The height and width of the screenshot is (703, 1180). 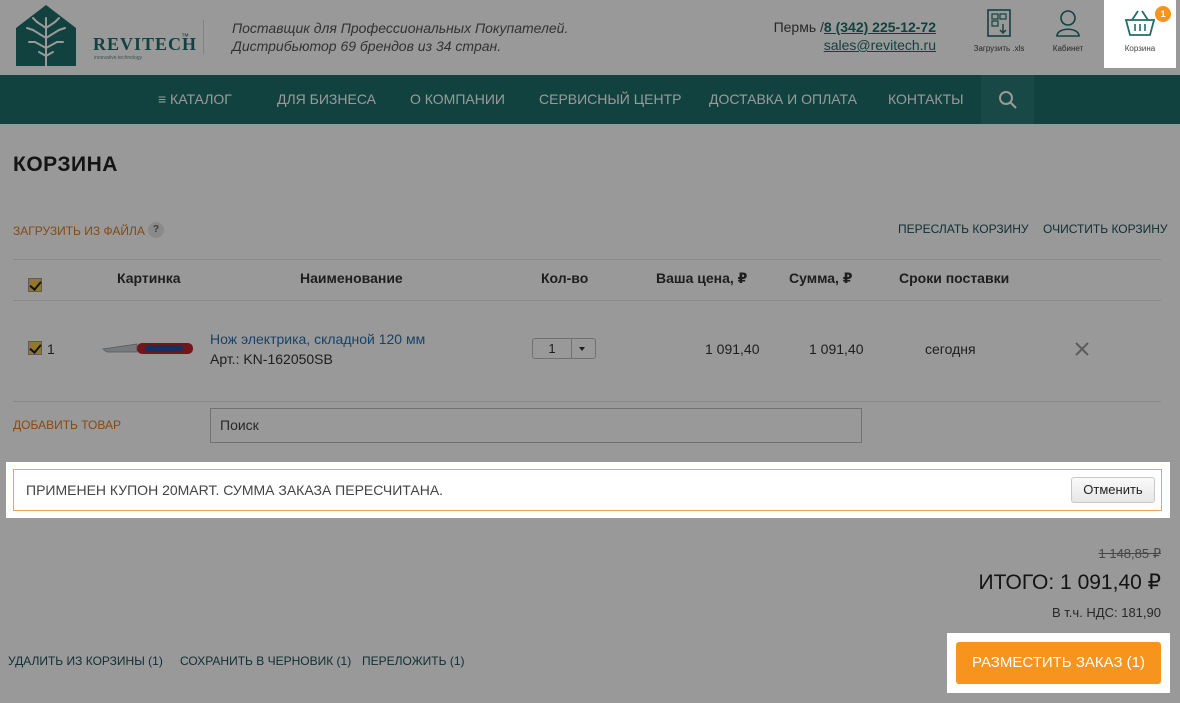 What do you see at coordinates (1163, 14) in the screenshot?
I see `cart-count-badge: 1` at bounding box center [1163, 14].